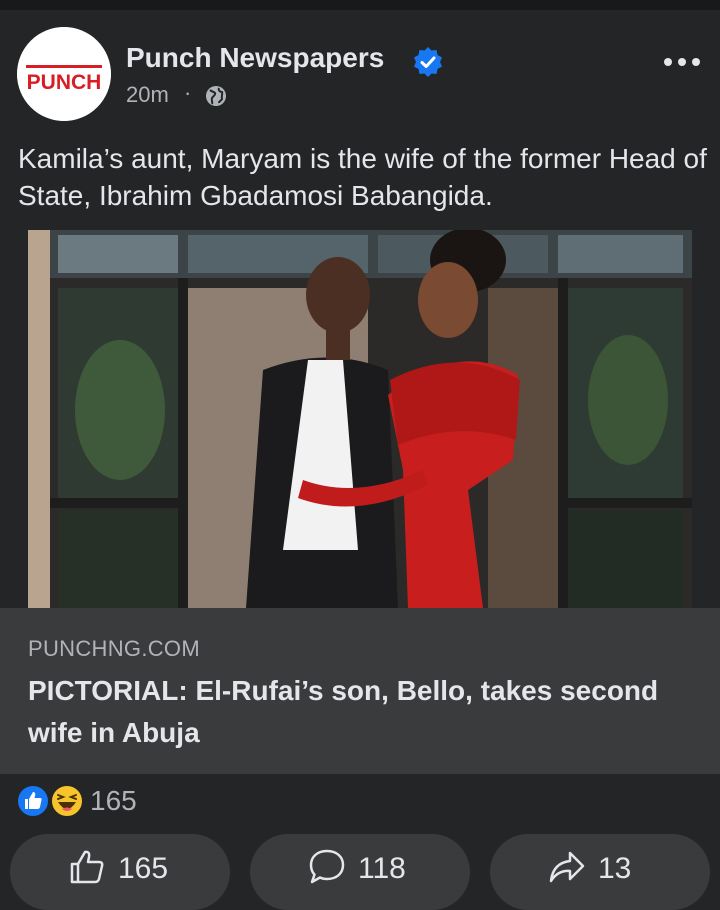  What do you see at coordinates (615, 868) in the screenshot?
I see `share-count: 13` at bounding box center [615, 868].